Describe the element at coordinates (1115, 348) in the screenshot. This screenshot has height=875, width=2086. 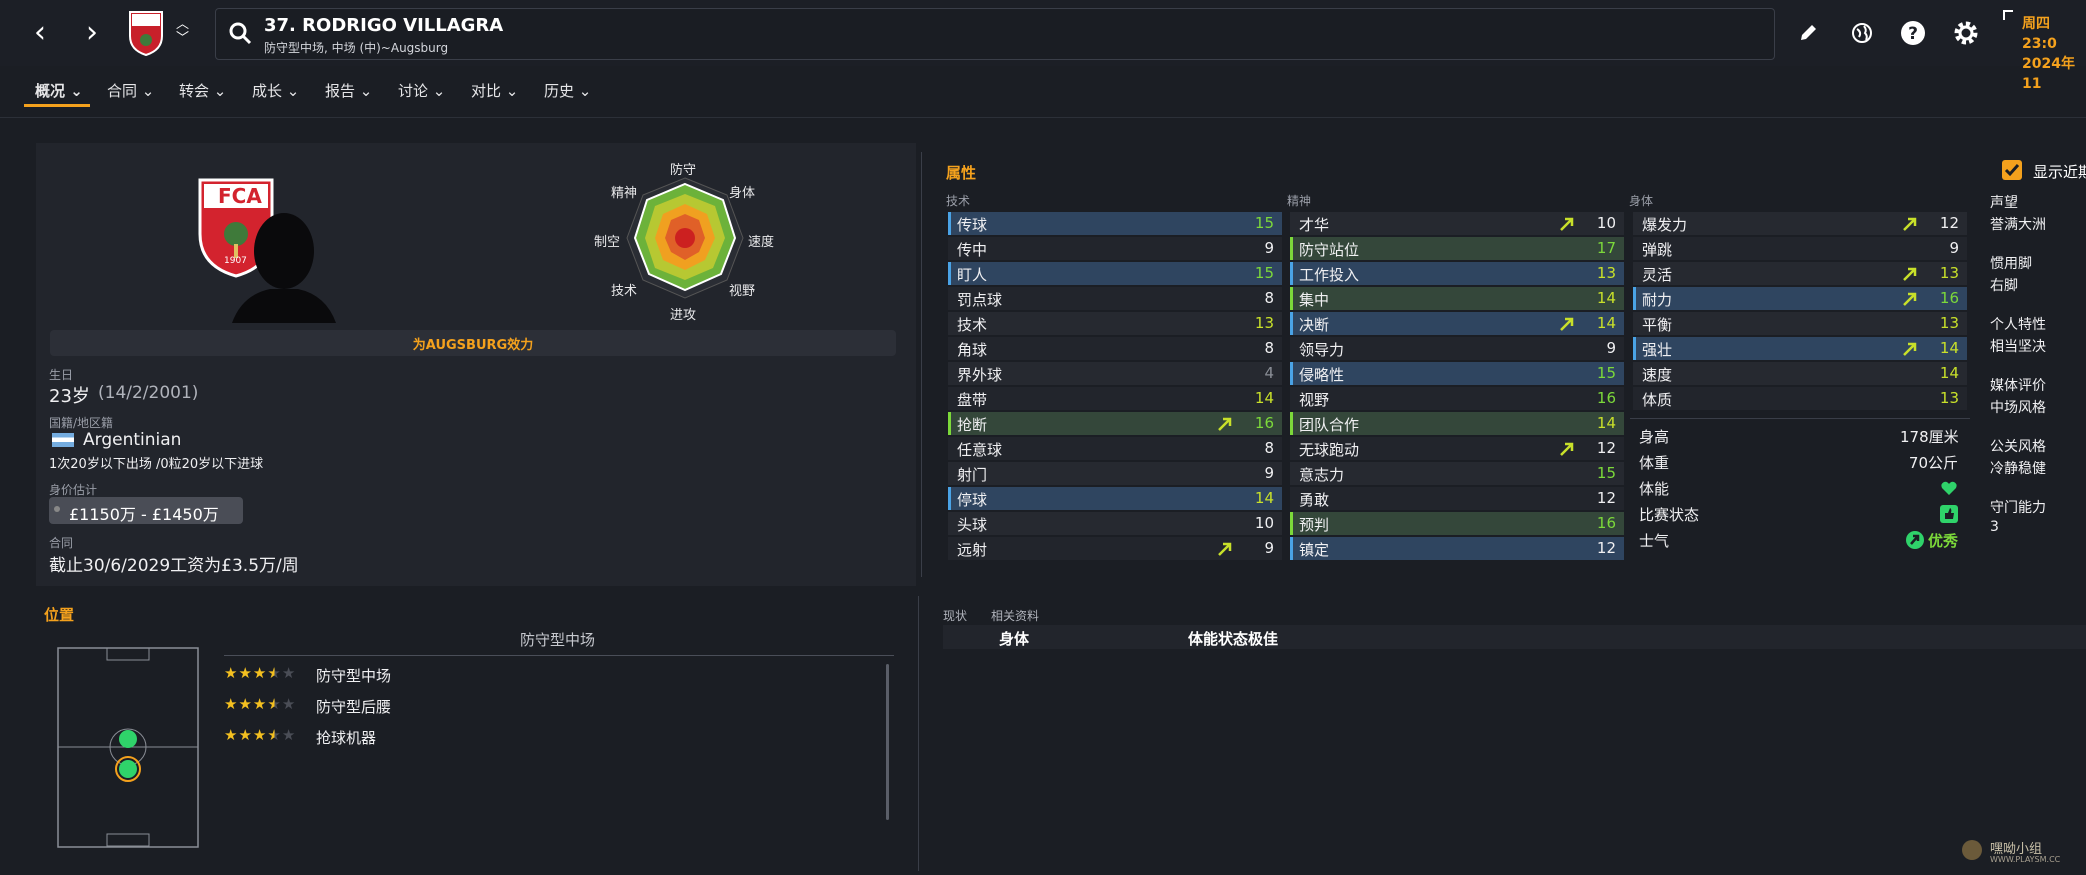
I see `attribute-row: 角球 8` at that location.